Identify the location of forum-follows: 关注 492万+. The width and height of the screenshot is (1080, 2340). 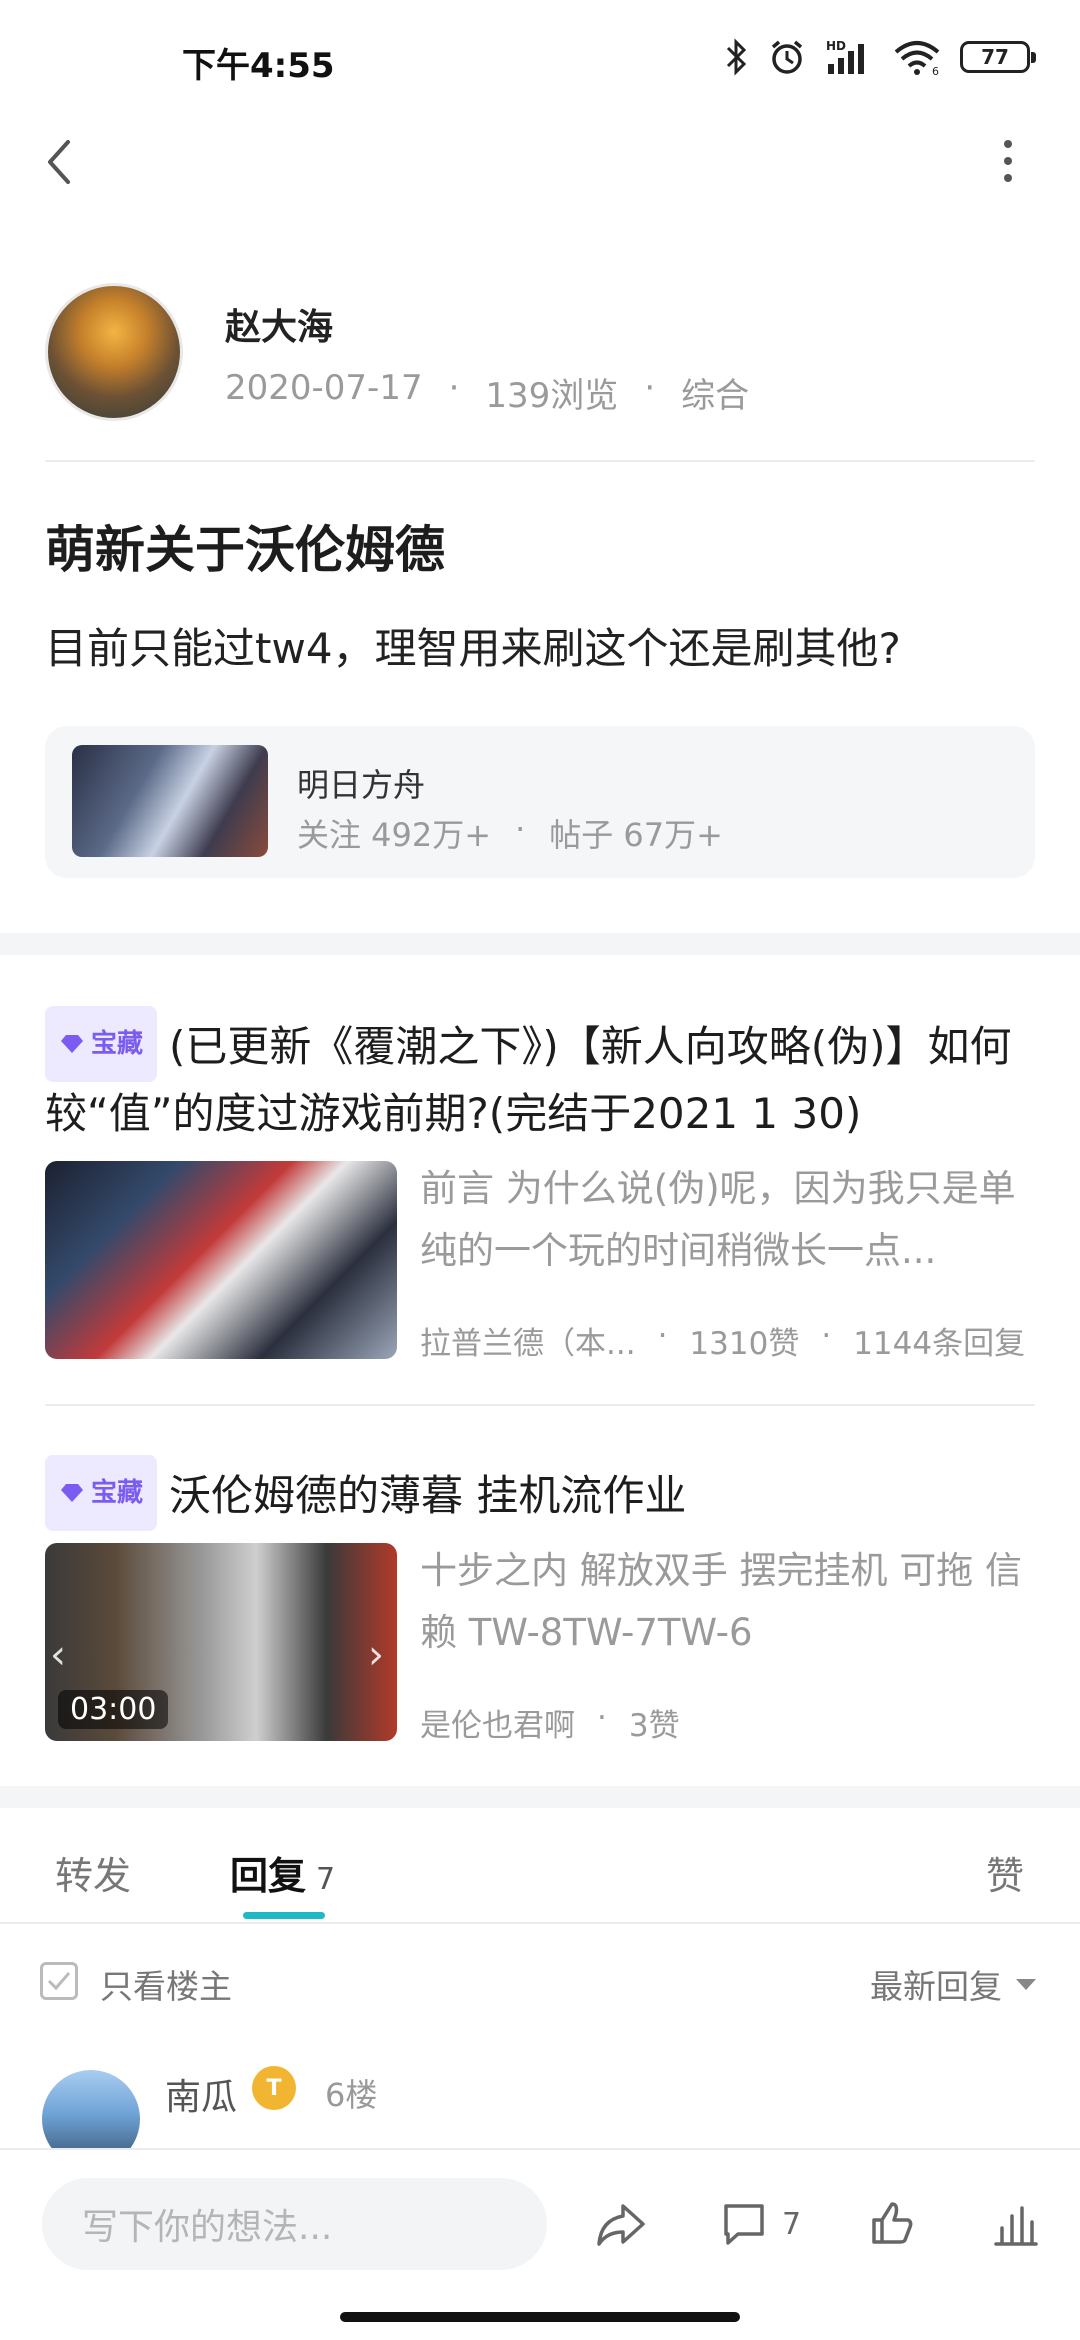
(394, 835).